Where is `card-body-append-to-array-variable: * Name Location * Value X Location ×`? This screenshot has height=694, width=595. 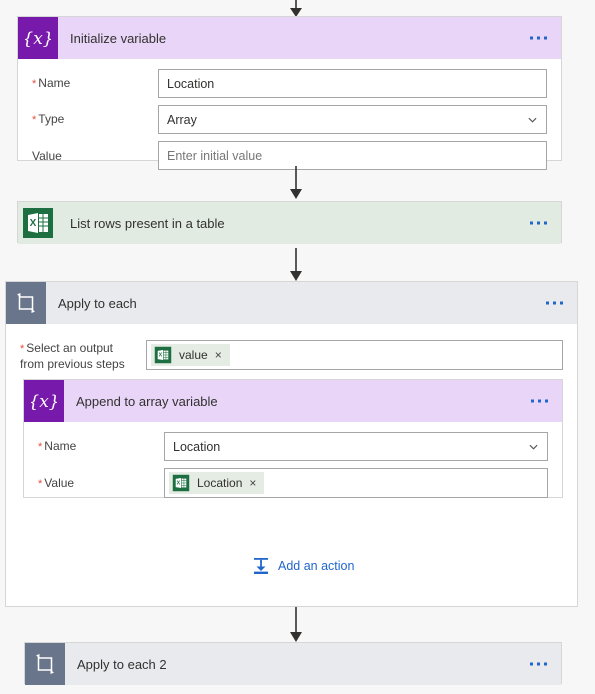 card-body-append-to-array-variable: * Name Location * Value X Location × is located at coordinates (293, 466).